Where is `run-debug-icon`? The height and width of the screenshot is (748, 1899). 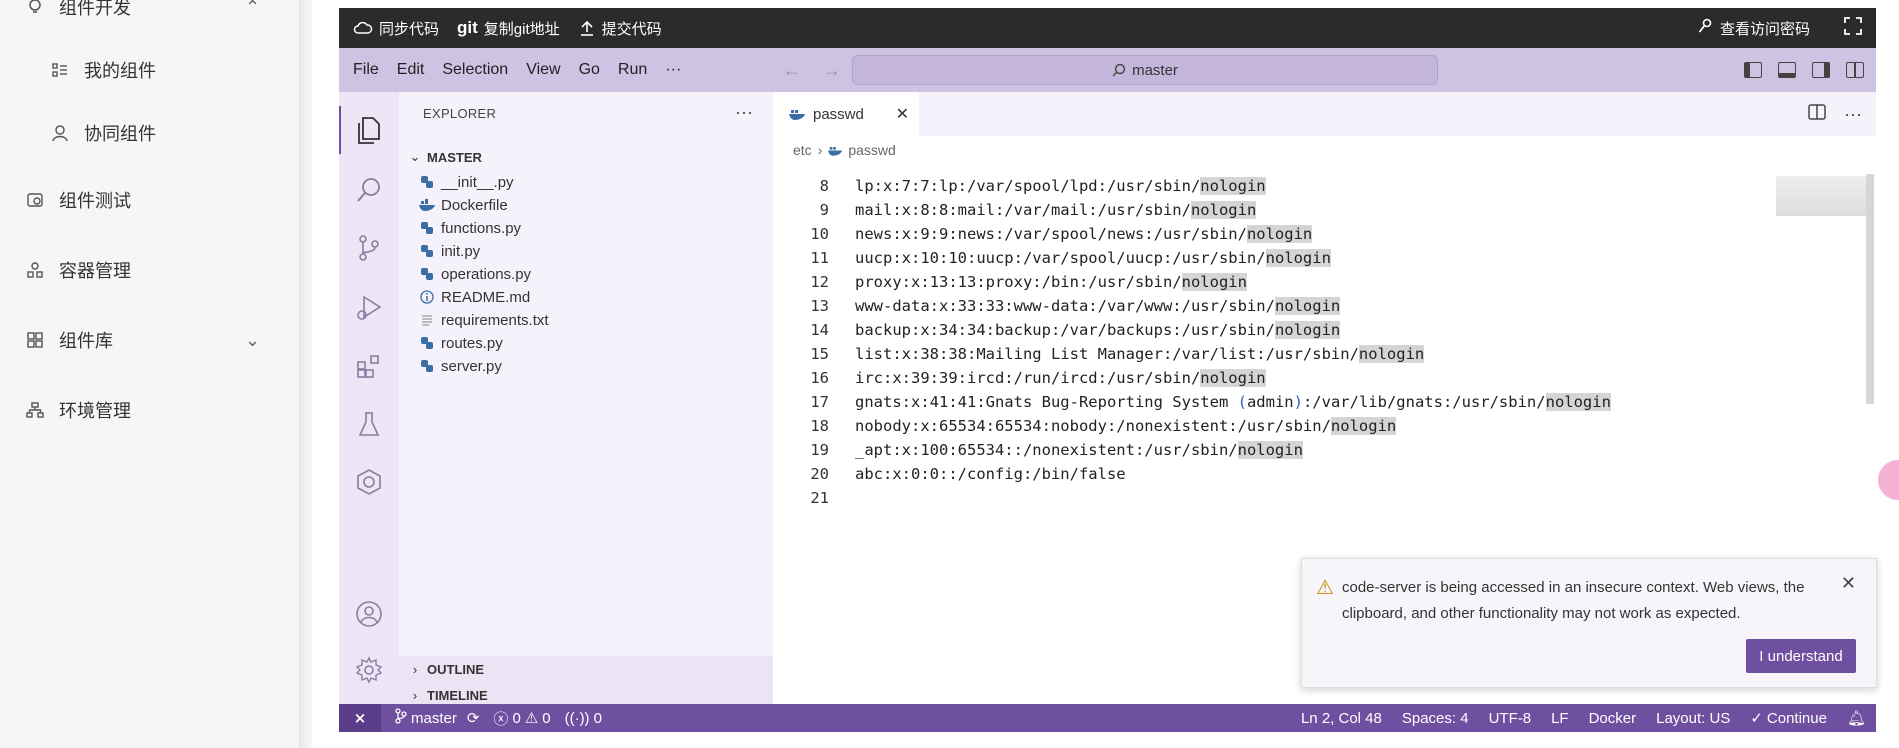
run-debug-icon is located at coordinates (369, 308).